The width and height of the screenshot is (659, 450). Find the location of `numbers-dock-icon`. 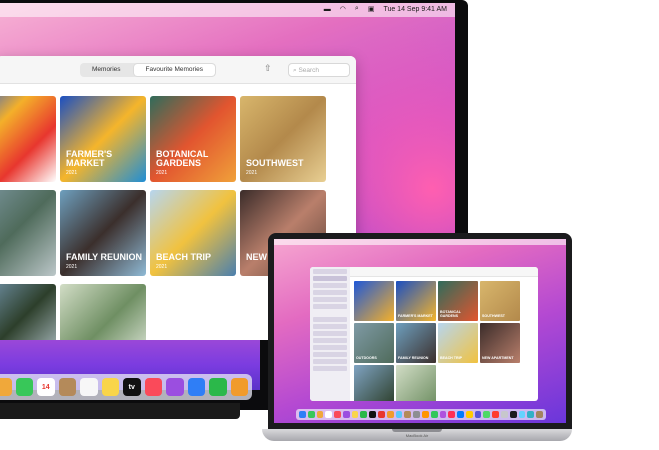

numbers-dock-icon is located at coordinates (218, 387).